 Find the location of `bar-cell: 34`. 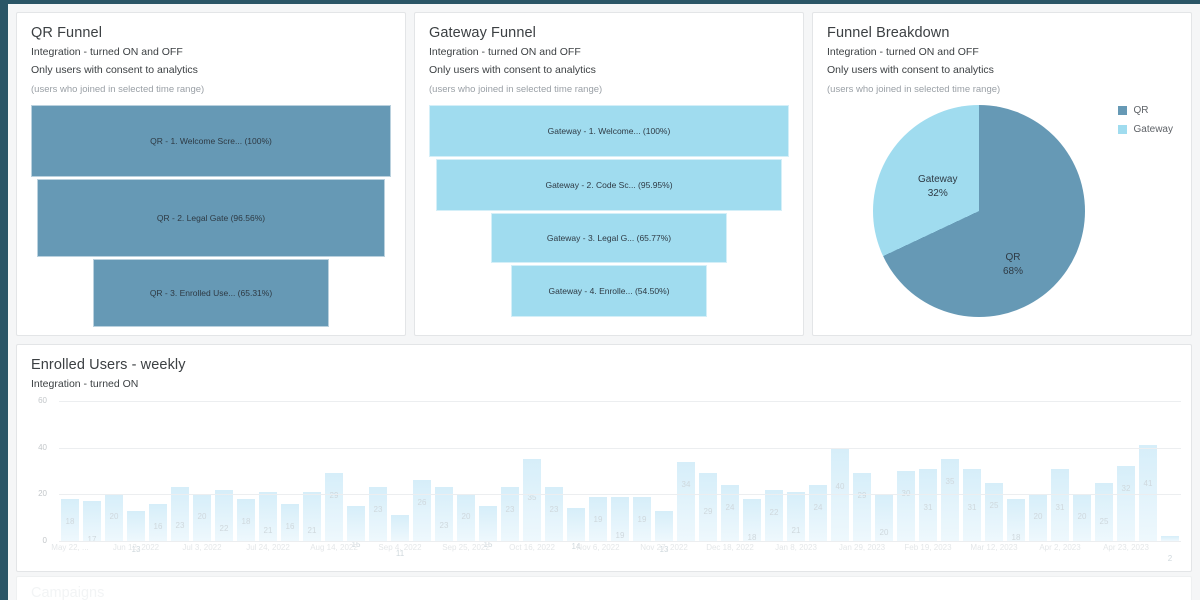

bar-cell: 34 is located at coordinates (686, 471).